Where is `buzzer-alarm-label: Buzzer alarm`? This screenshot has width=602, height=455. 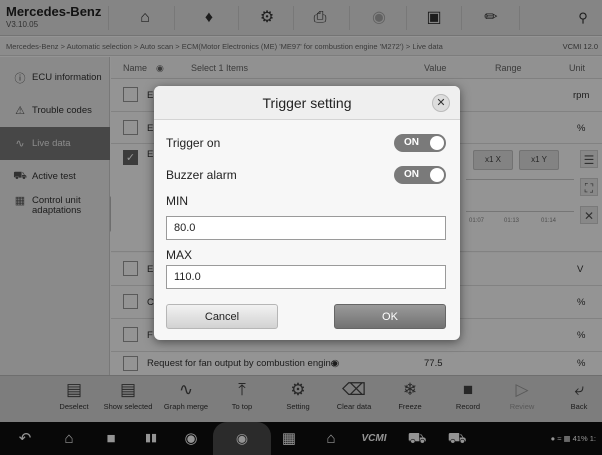
buzzer-alarm-label: Buzzer alarm is located at coordinates (201, 175).